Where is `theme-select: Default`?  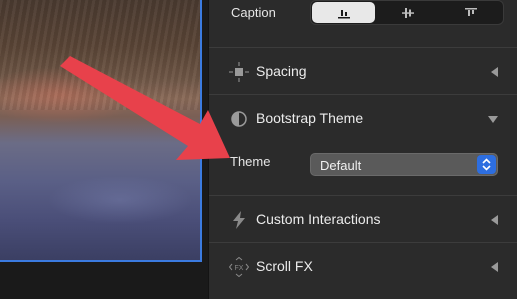
theme-select: Default is located at coordinates (404, 164).